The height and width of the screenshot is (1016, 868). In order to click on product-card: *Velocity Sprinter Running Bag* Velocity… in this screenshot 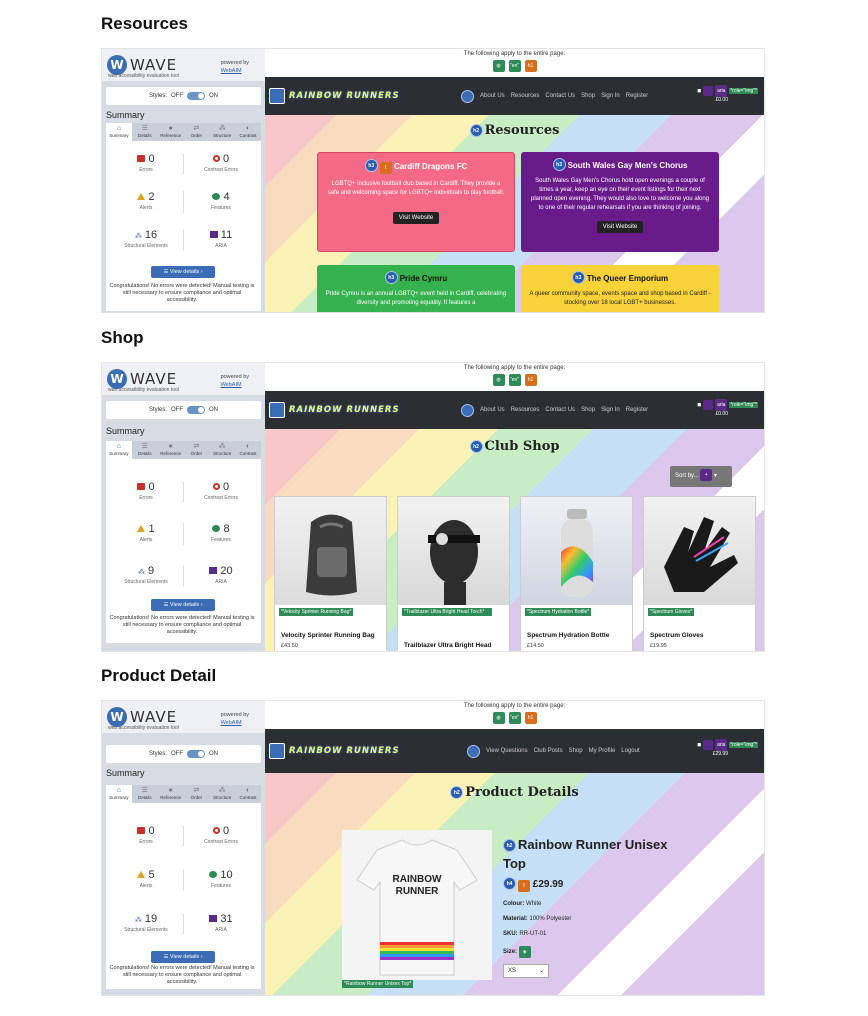, I will do `click(330, 573)`.